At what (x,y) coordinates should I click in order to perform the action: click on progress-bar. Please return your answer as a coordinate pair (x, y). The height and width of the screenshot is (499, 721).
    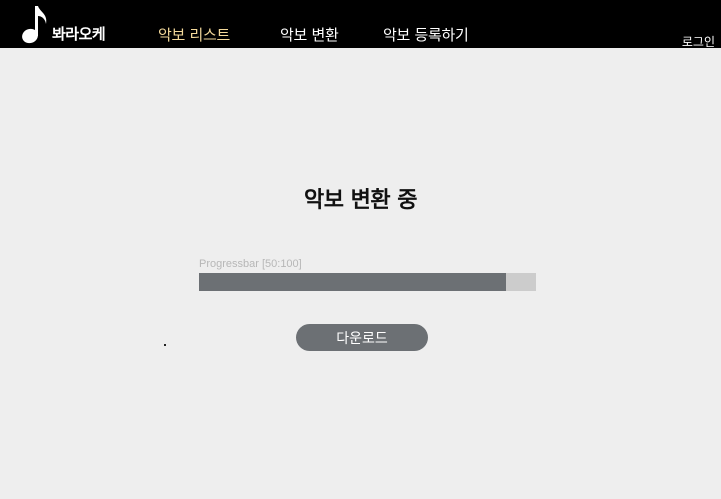
    Looking at the image, I should click on (367, 282).